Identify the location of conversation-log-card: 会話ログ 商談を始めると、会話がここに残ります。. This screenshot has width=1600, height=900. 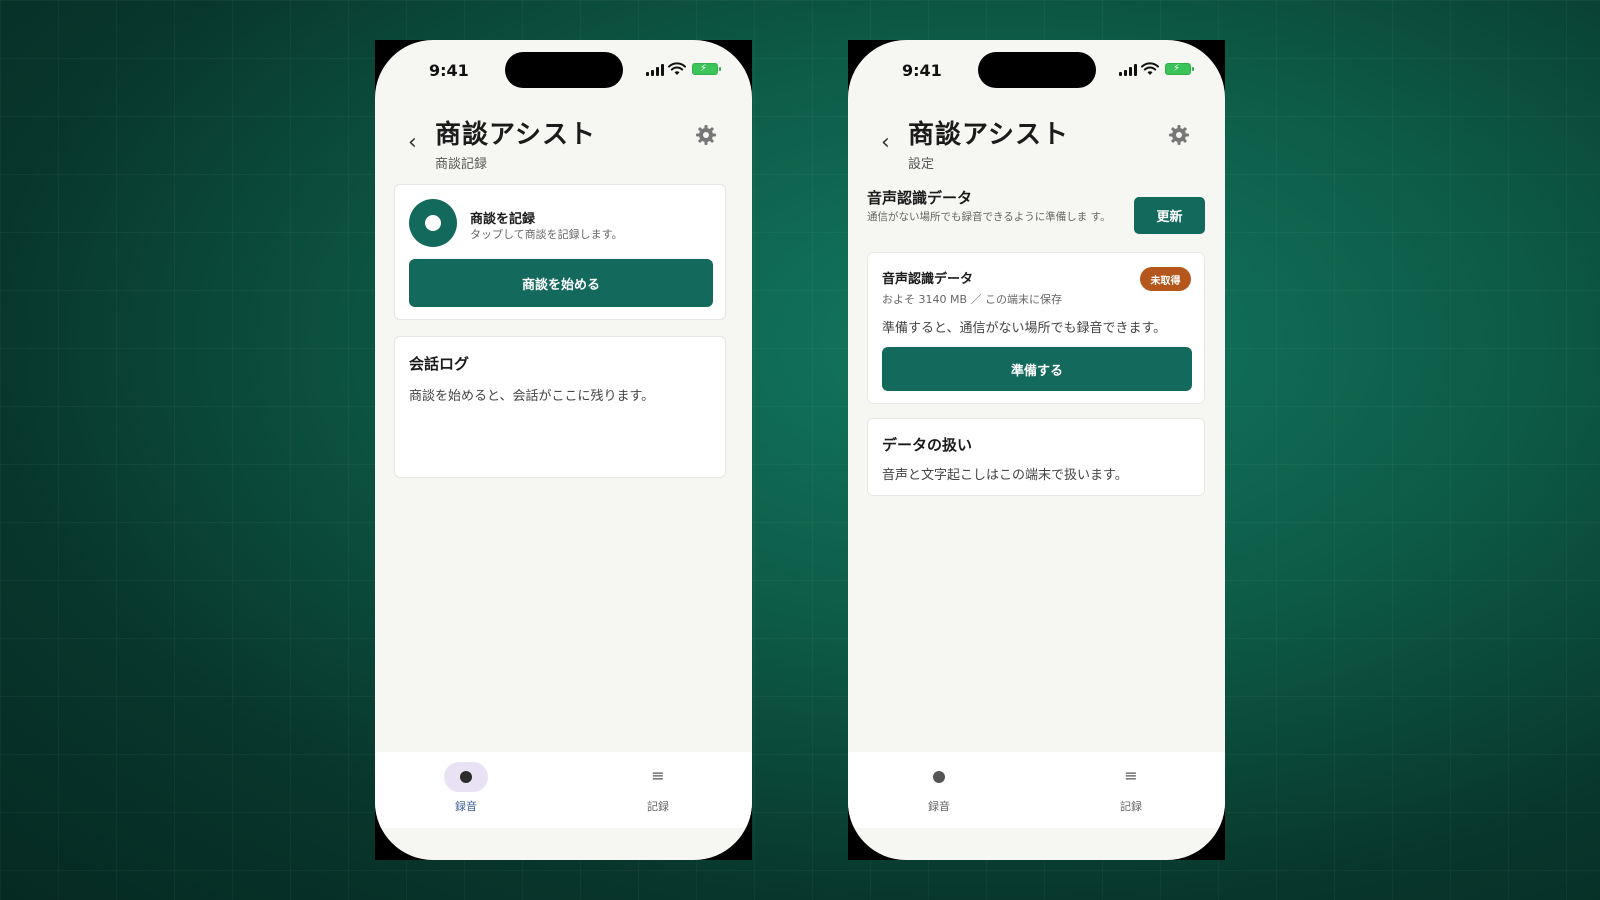
(560, 407).